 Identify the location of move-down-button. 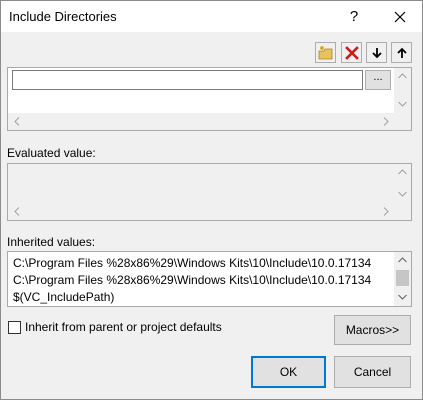
(376, 52).